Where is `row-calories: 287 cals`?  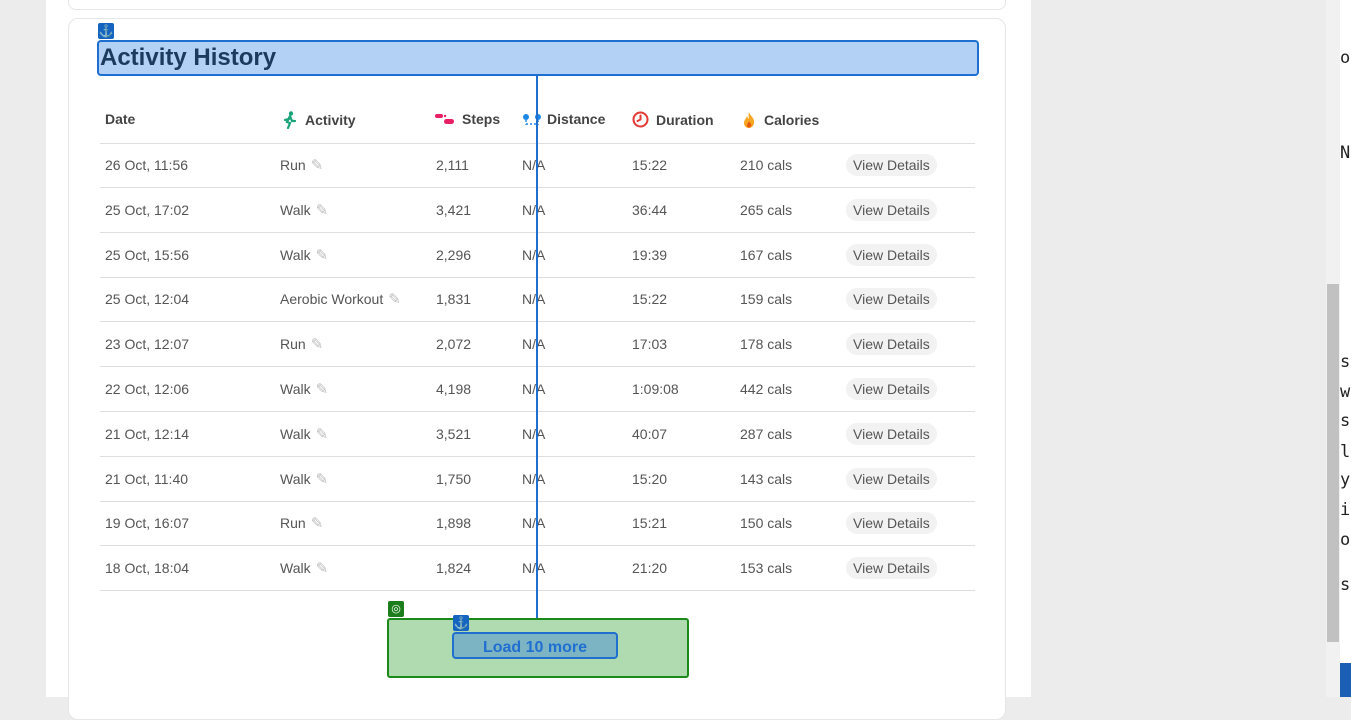 row-calories: 287 cals is located at coordinates (766, 434).